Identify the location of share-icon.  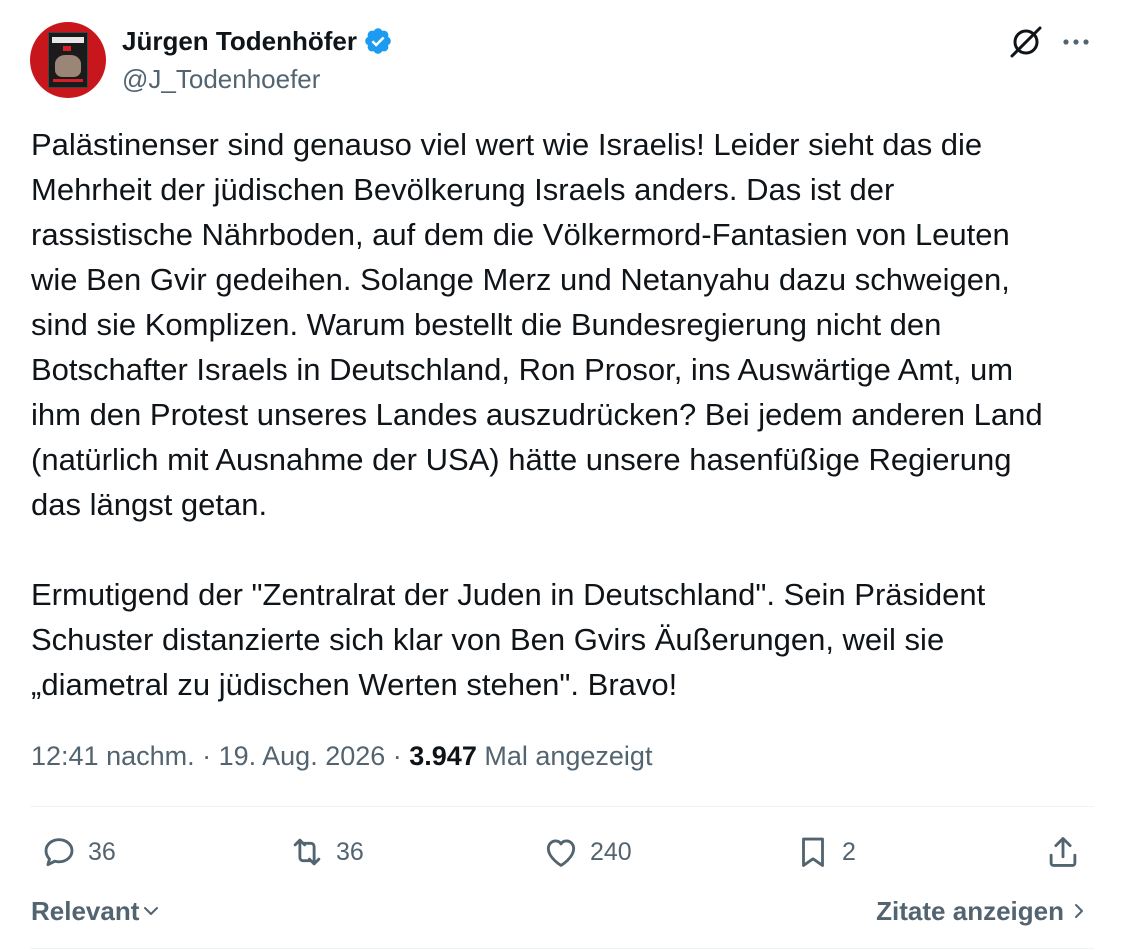
(1063, 852).